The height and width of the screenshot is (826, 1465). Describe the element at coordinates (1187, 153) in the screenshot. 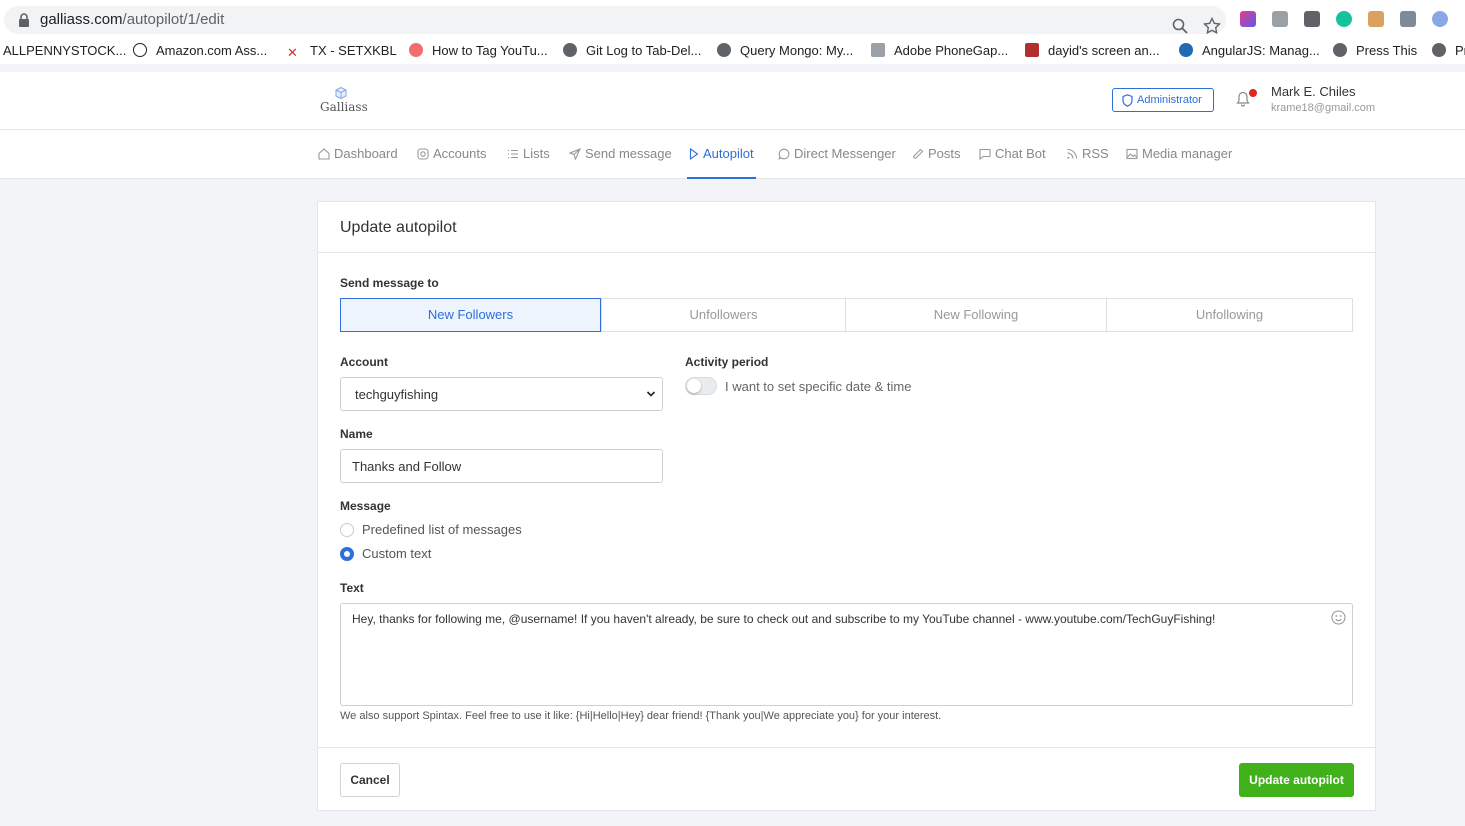

I see `nav-label: Media manager` at that location.